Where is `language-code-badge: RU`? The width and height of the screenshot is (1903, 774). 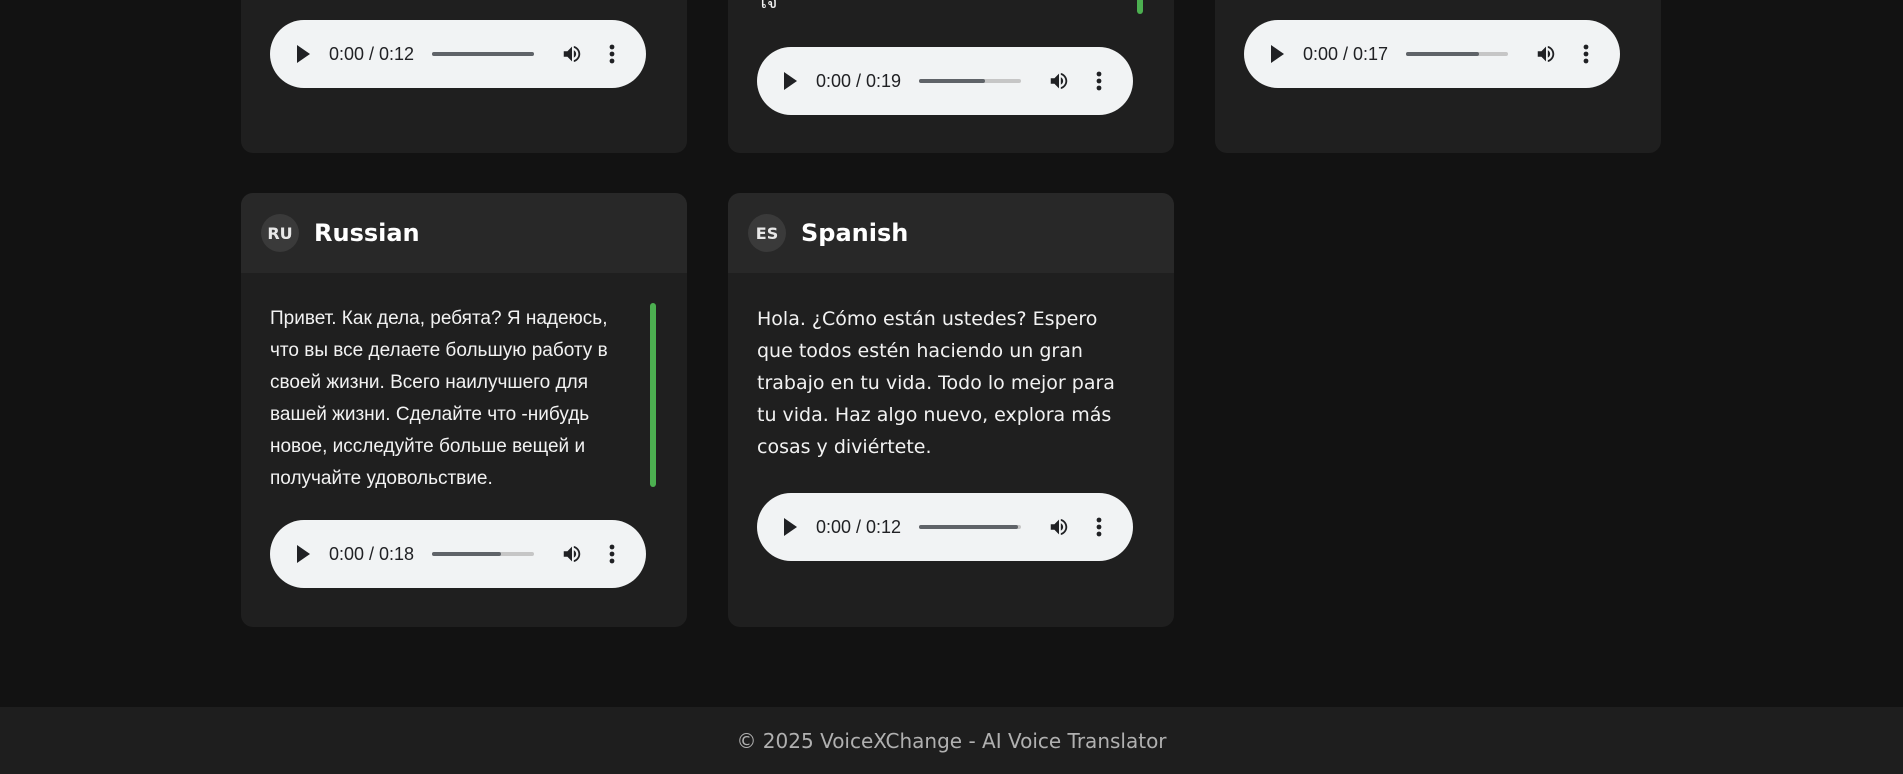 language-code-badge: RU is located at coordinates (280, 233).